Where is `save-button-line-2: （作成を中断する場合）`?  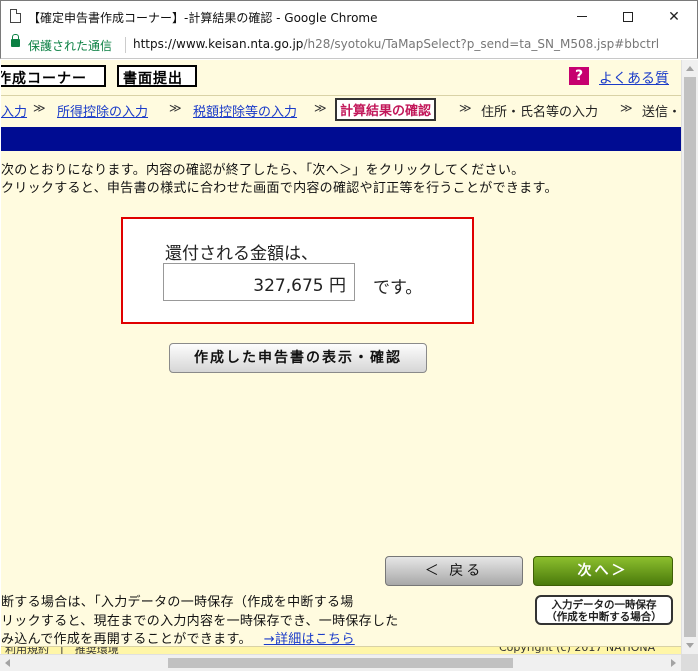 save-button-line-2: （作成を中断する場合） is located at coordinates (604, 617).